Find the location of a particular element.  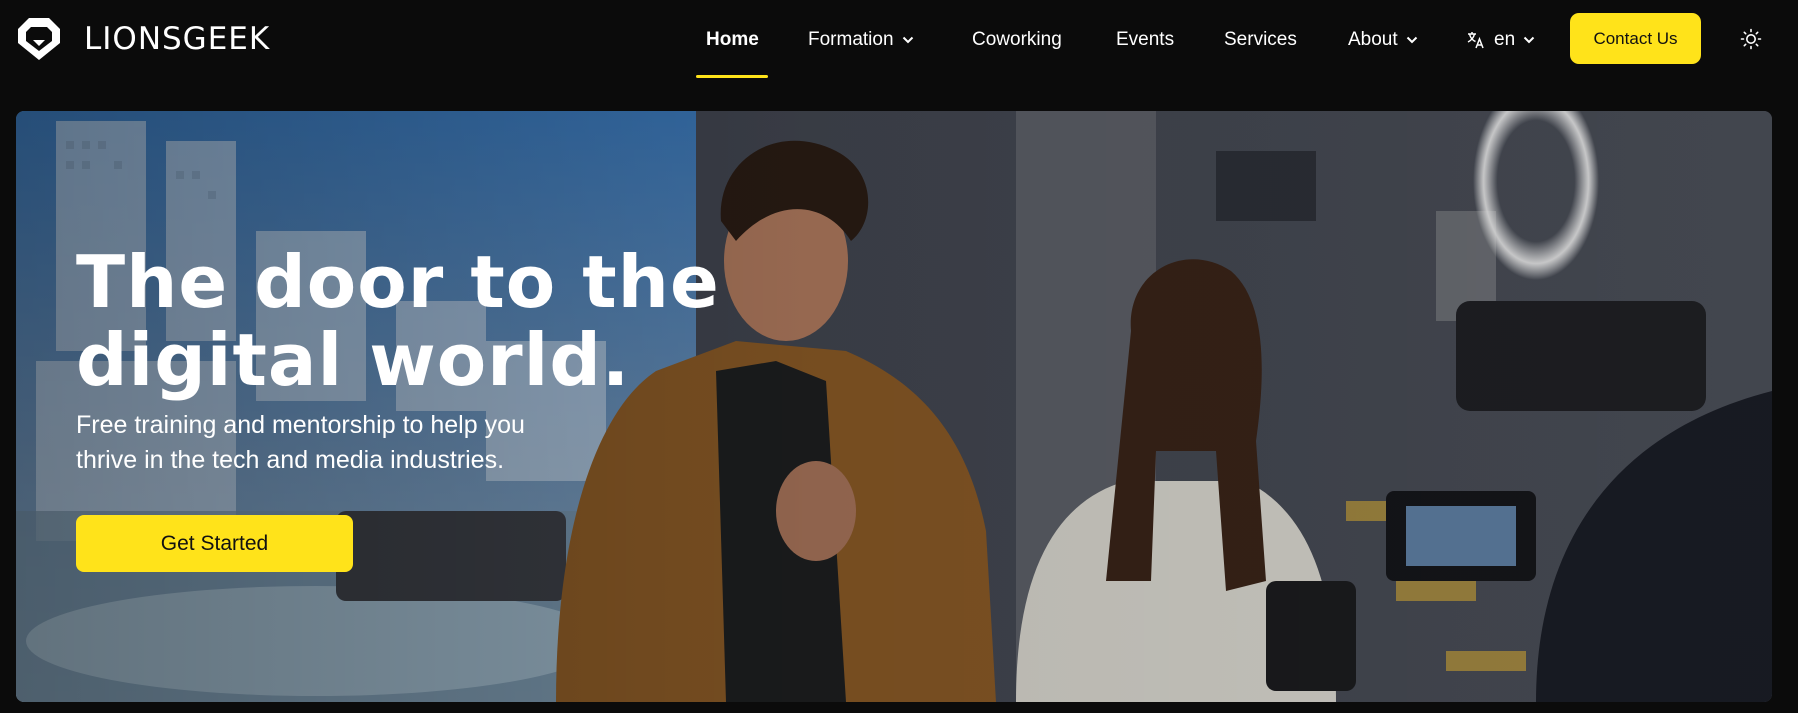

theme-toggle-button is located at coordinates (1751, 39).